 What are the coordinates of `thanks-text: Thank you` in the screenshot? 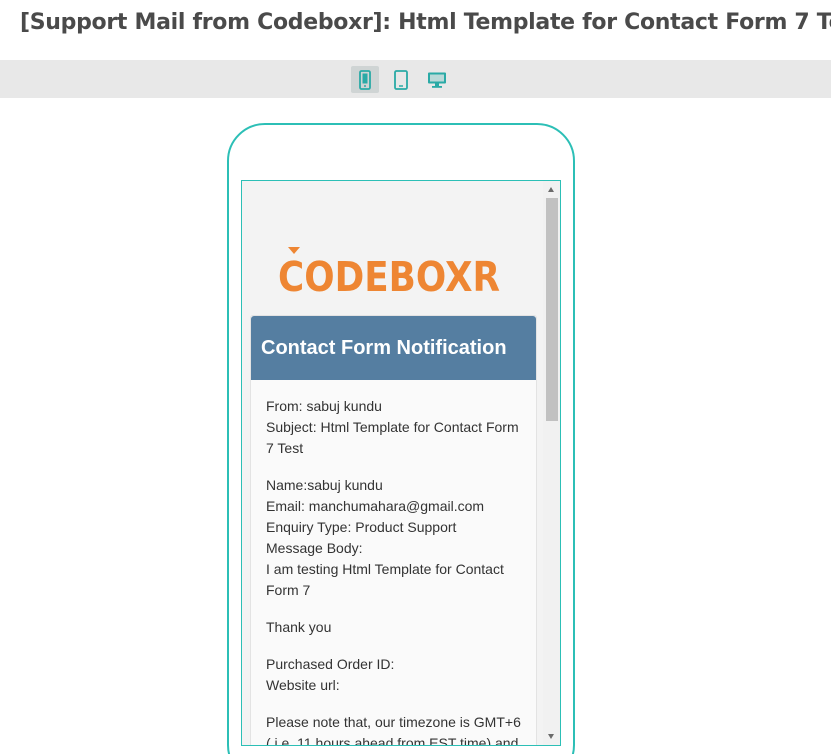 It's located at (299, 627).